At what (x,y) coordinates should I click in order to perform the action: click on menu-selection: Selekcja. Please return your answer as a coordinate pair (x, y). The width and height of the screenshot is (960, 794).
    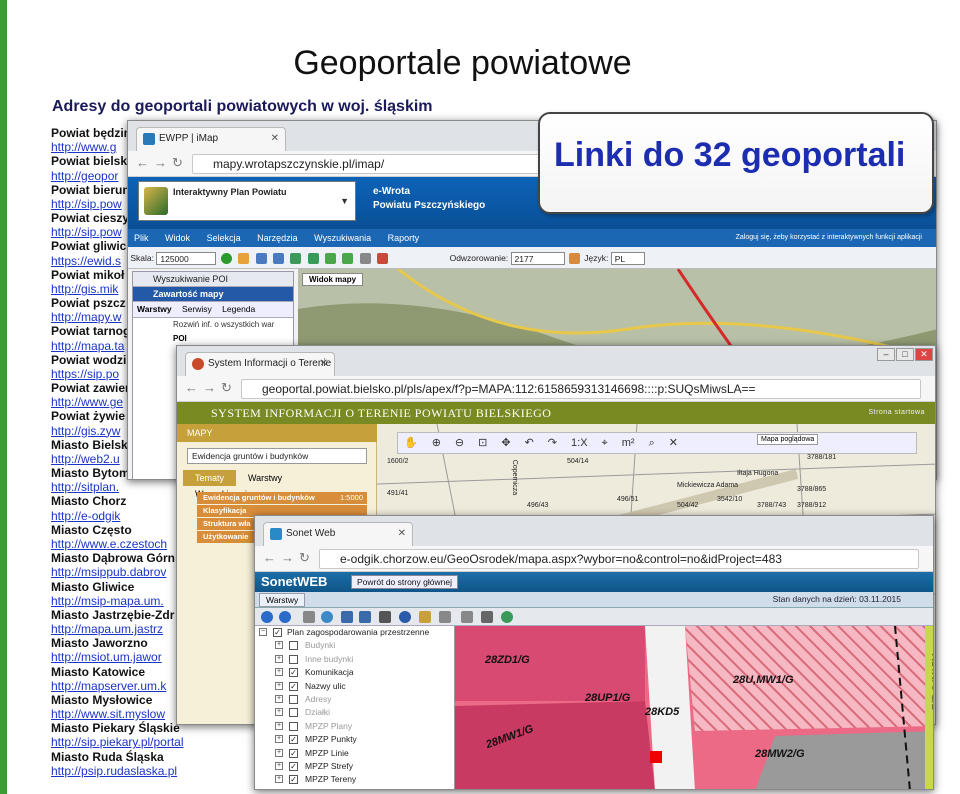
    Looking at the image, I should click on (224, 238).